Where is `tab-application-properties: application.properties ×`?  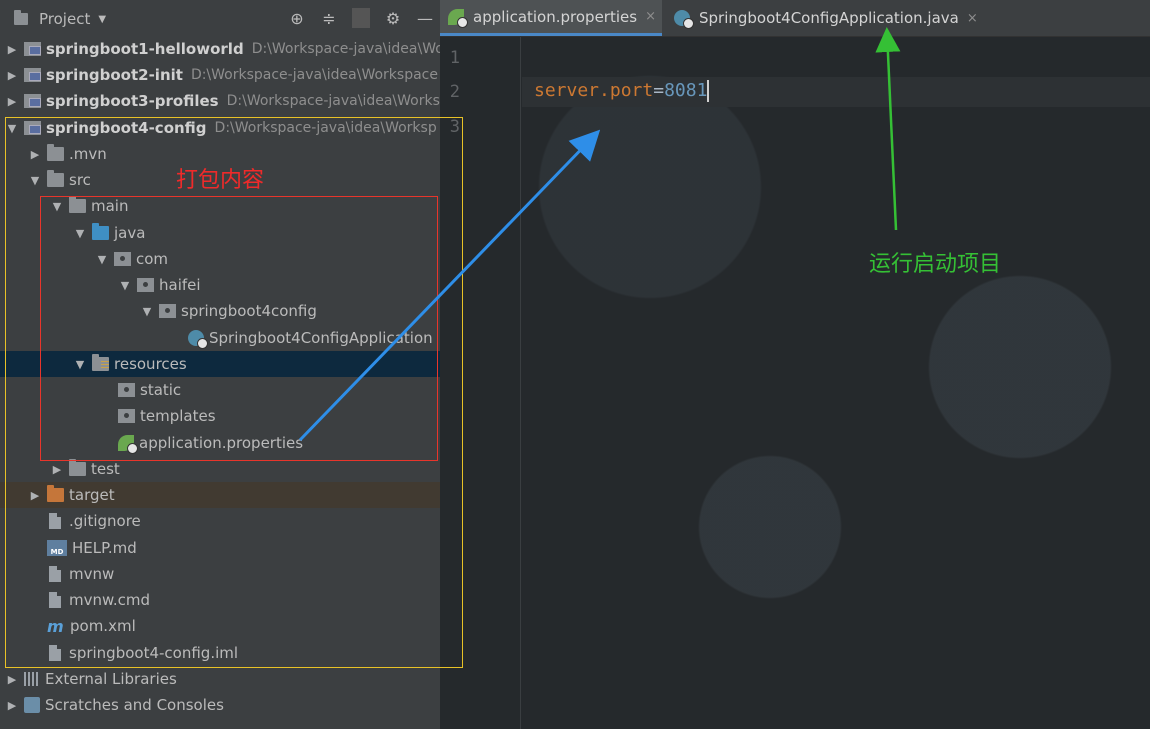 tab-application-properties: application.properties × is located at coordinates (551, 18).